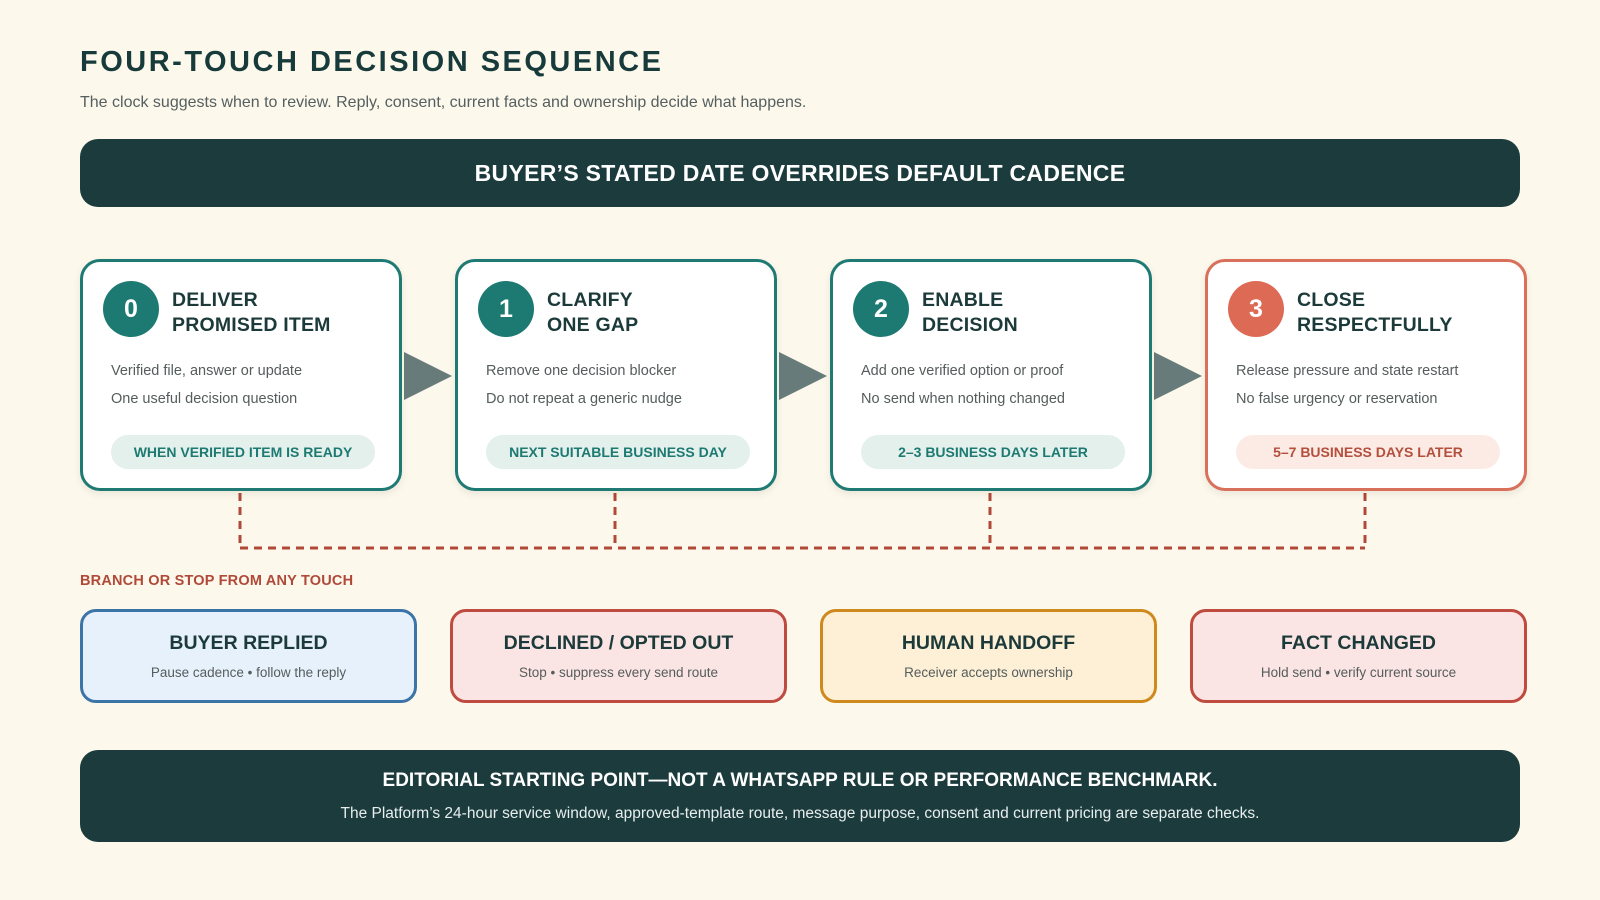  Describe the element at coordinates (584, 399) in the screenshot. I see `step-detail: Do not repeat a generic nudge` at that location.